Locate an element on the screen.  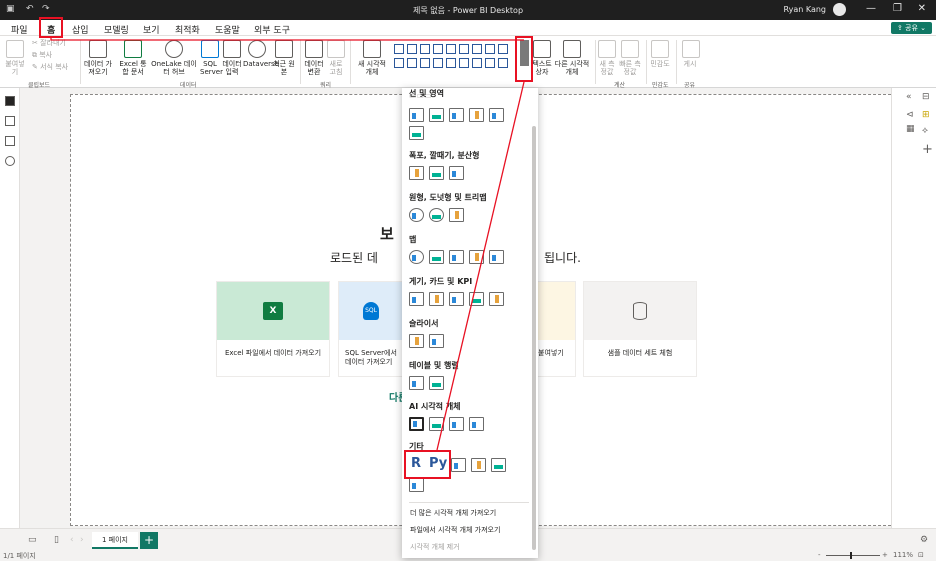
report-view-icon is located at coordinates (10, 101).